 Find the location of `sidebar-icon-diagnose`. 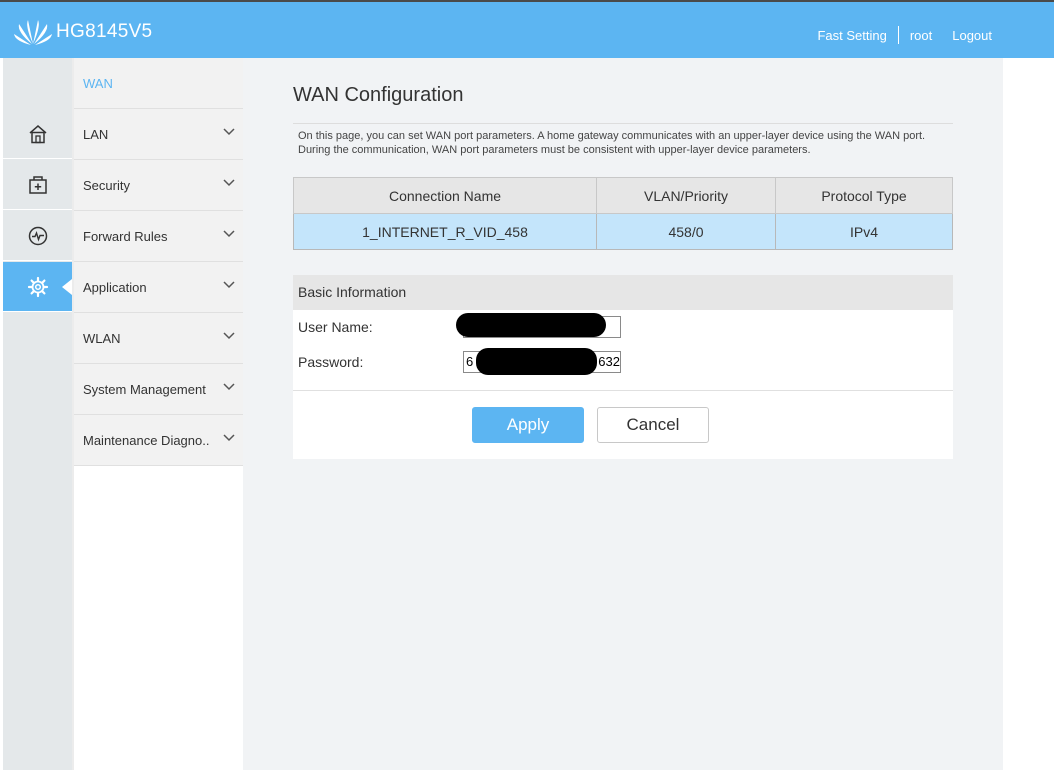

sidebar-icon-diagnose is located at coordinates (37, 236).